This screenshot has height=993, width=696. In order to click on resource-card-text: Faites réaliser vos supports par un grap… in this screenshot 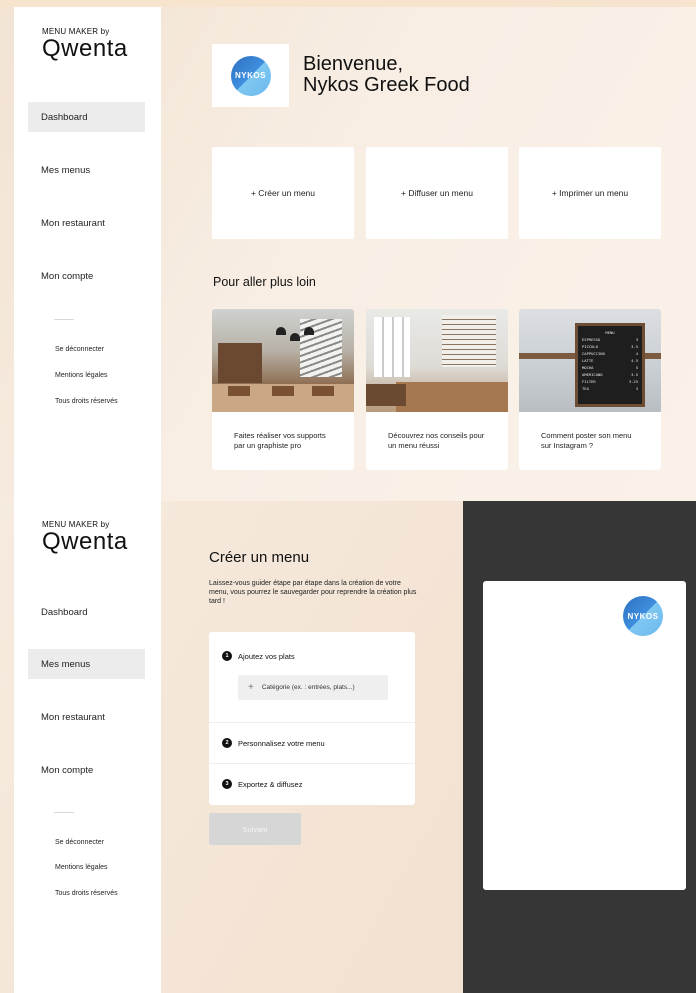, I will do `click(280, 440)`.